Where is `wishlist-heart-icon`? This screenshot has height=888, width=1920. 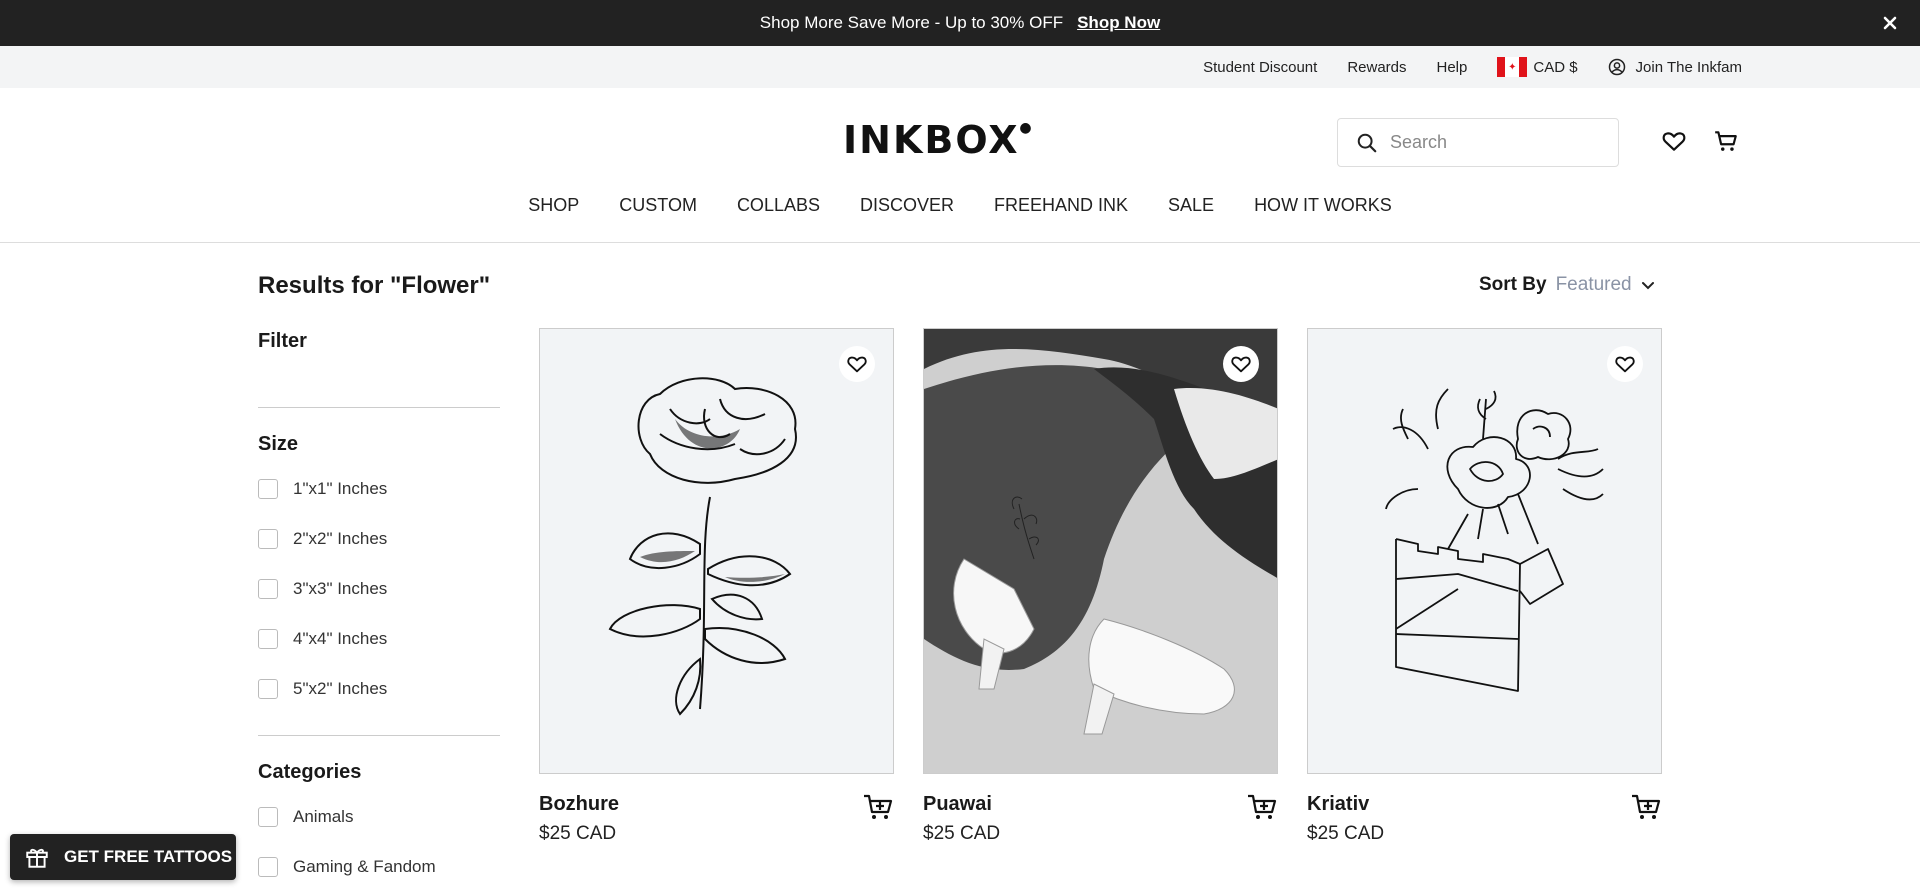
wishlist-heart-icon is located at coordinates (1674, 141).